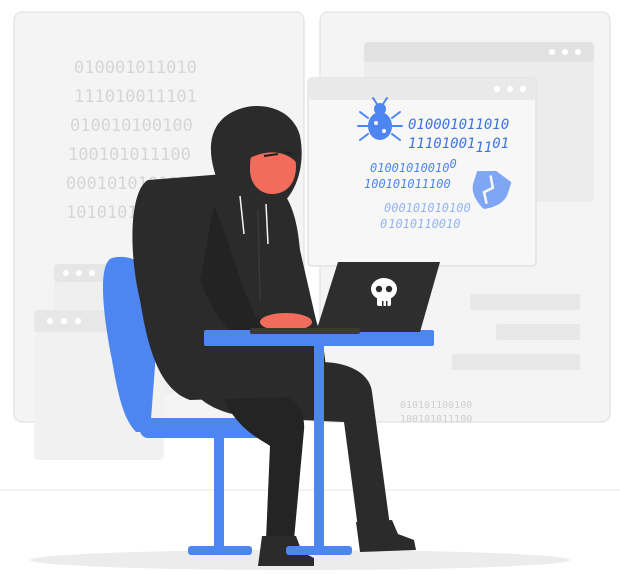 The image size is (620, 574). I want to click on binary-line: 010101100100, so click(436, 405).